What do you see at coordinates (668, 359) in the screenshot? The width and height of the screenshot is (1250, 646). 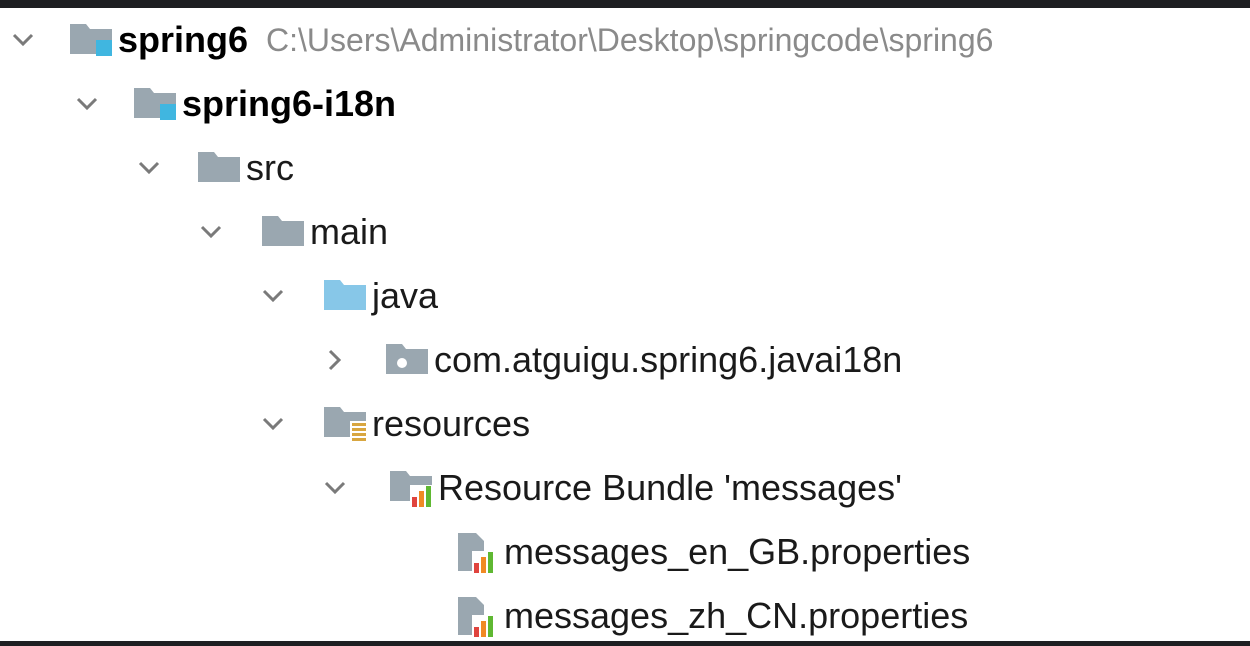 I see `tree-package-label: com.atguigu.spring6.javai18n` at bounding box center [668, 359].